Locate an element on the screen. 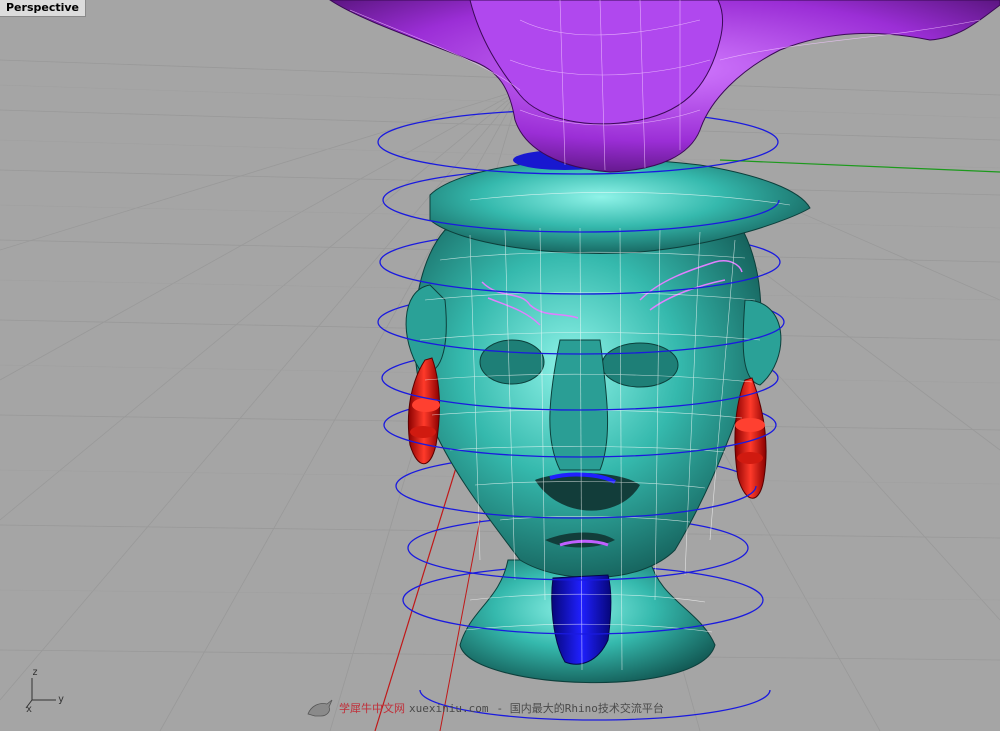  axis-label-z: z is located at coordinates (35, 672).